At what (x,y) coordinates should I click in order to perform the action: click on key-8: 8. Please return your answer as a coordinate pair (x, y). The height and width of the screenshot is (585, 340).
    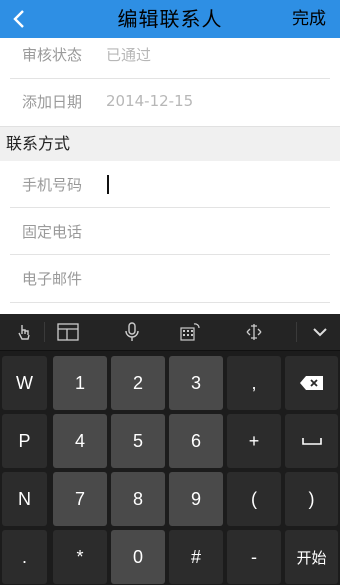
    Looking at the image, I should click on (138, 499).